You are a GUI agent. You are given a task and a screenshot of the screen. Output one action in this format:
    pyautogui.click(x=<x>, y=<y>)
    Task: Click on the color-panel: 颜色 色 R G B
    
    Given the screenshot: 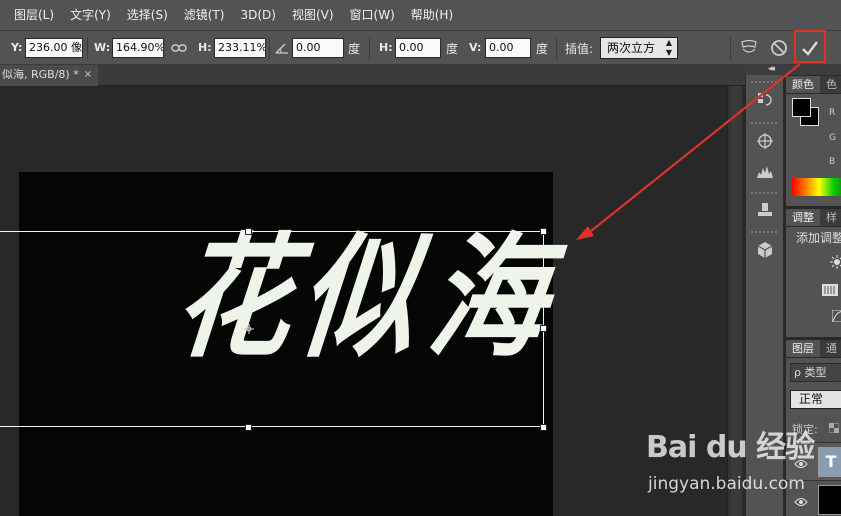 What is the action you would take?
    pyautogui.click(x=813, y=141)
    